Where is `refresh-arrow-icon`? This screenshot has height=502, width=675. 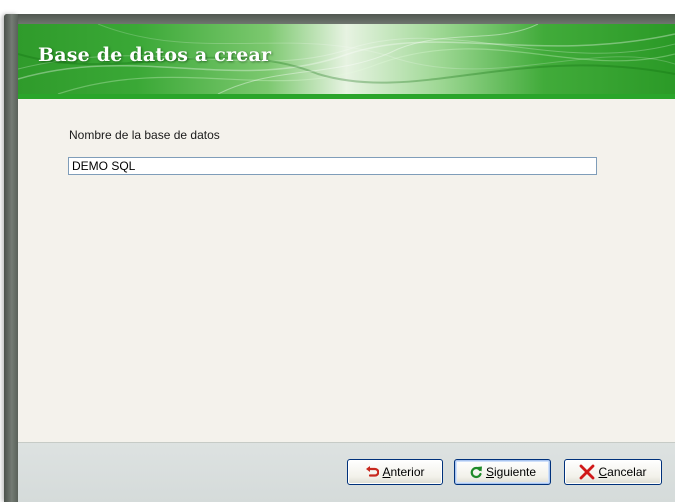 refresh-arrow-icon is located at coordinates (476, 472).